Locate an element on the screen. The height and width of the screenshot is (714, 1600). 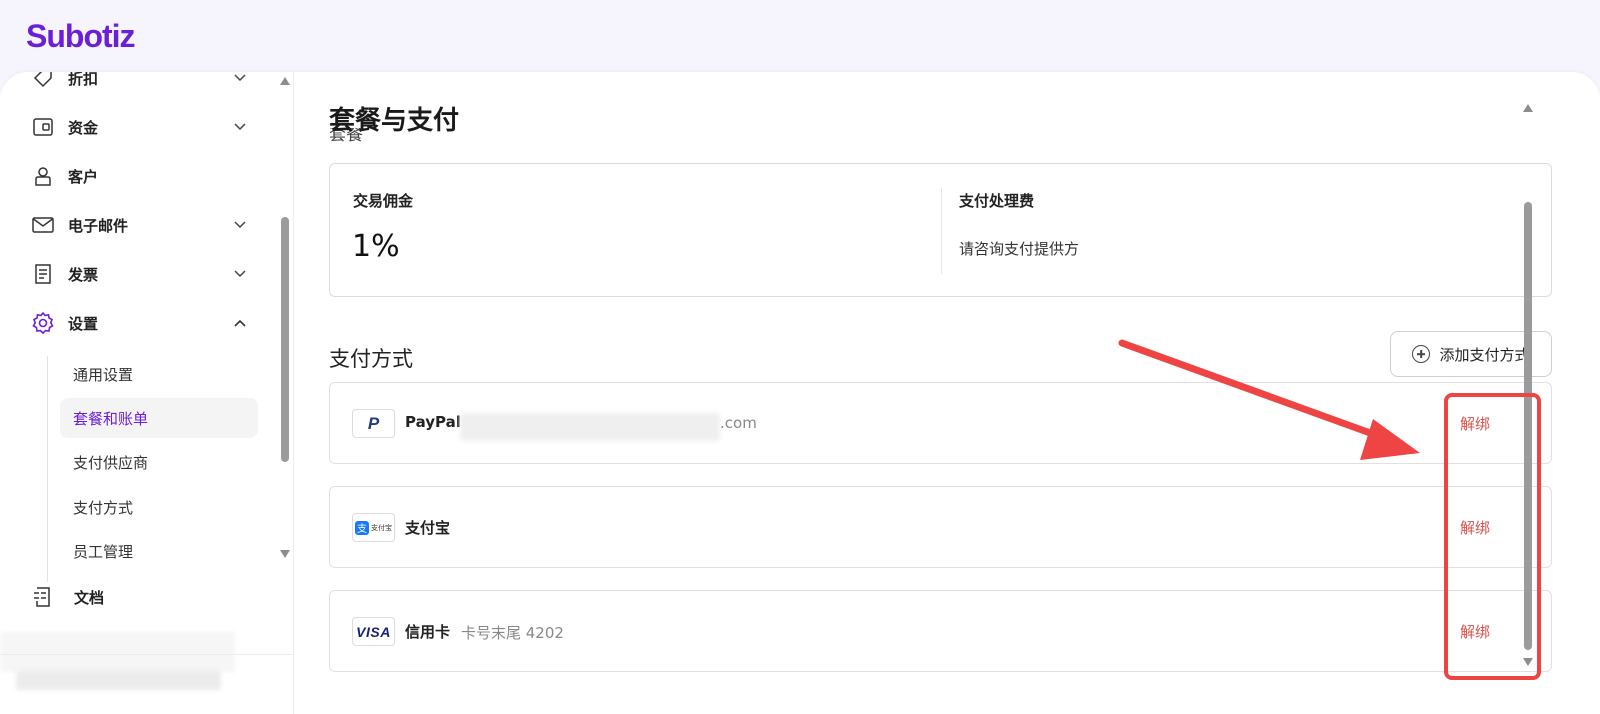
paypal-logo-mark: P is located at coordinates (373, 423).